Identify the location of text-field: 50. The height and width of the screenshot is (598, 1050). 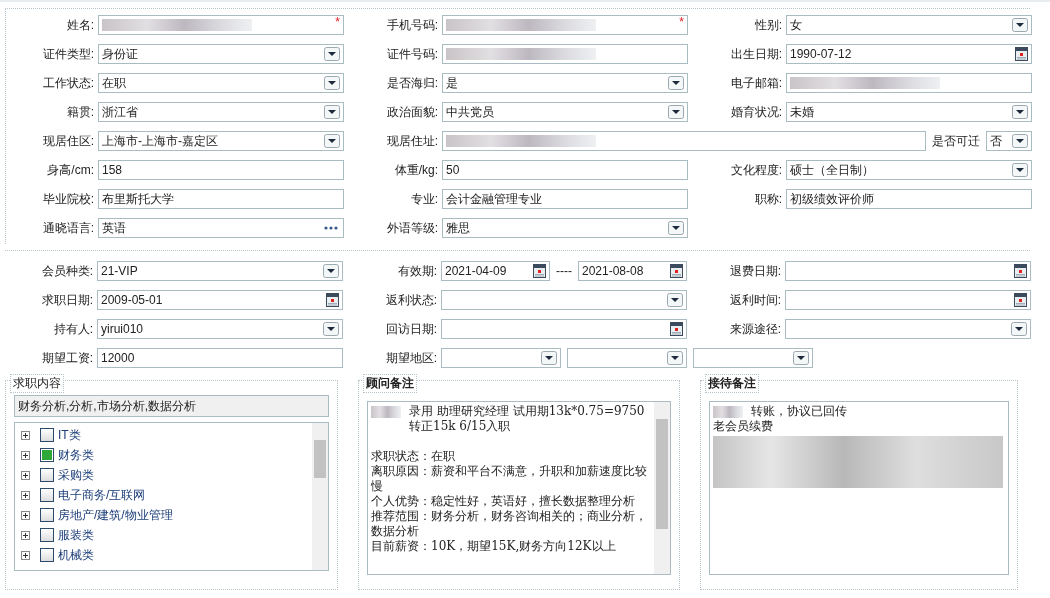
(565, 170).